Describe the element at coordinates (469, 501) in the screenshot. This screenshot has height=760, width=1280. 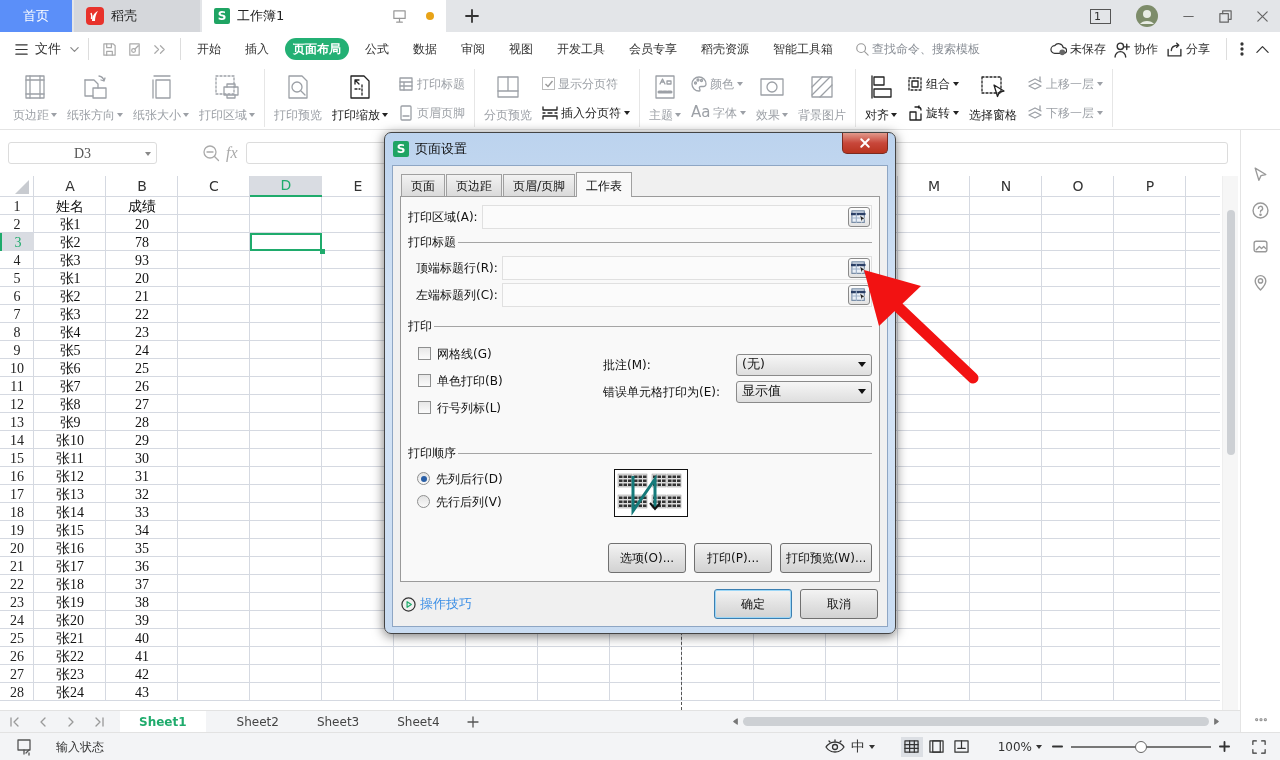
I see `radio-label: 先行后列(V)` at that location.